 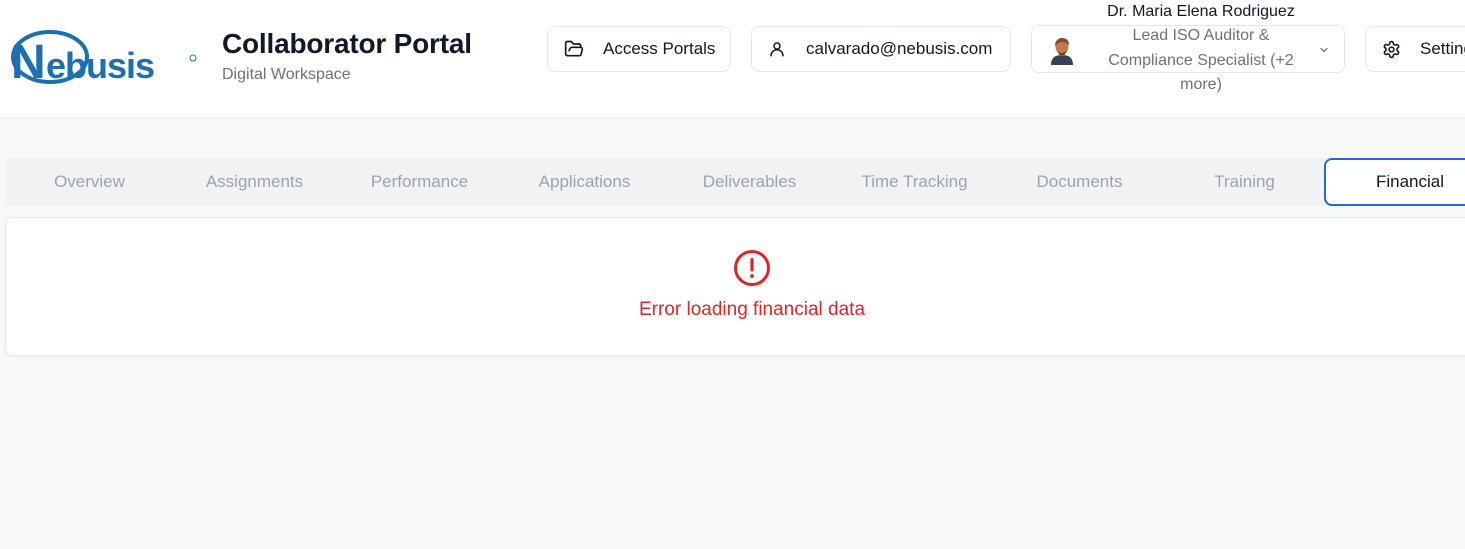 I want to click on avatar, so click(x=1062, y=51).